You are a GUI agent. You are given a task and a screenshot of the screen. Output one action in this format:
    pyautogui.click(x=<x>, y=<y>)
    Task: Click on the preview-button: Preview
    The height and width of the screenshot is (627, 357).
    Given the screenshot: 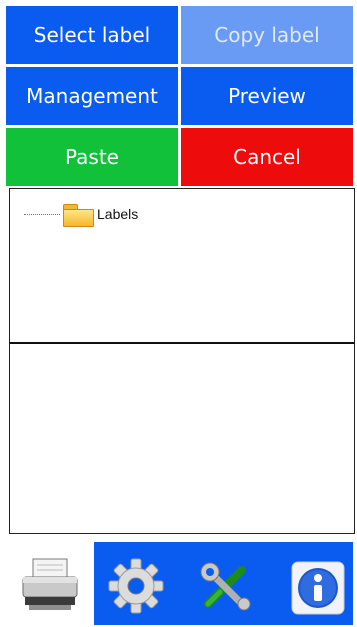 What is the action you would take?
    pyautogui.click(x=267, y=96)
    